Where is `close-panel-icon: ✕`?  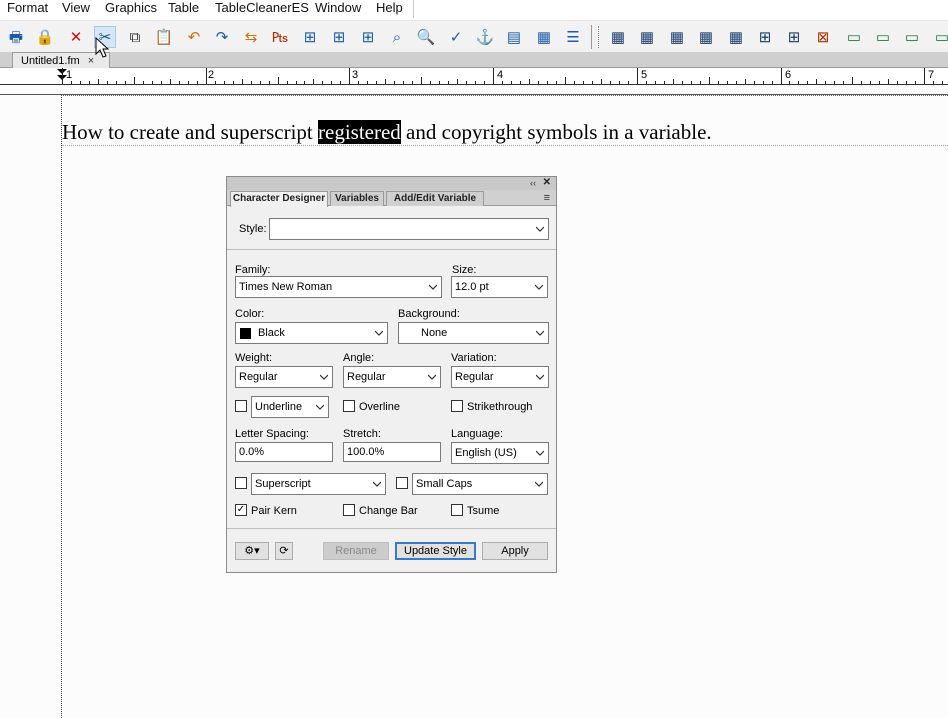
close-panel-icon: ✕ is located at coordinates (547, 183).